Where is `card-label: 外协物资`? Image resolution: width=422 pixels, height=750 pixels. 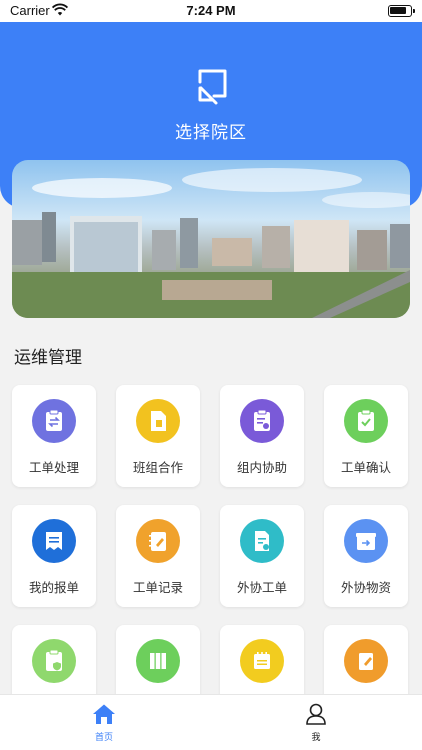
card-label: 外协物资 is located at coordinates (365, 587).